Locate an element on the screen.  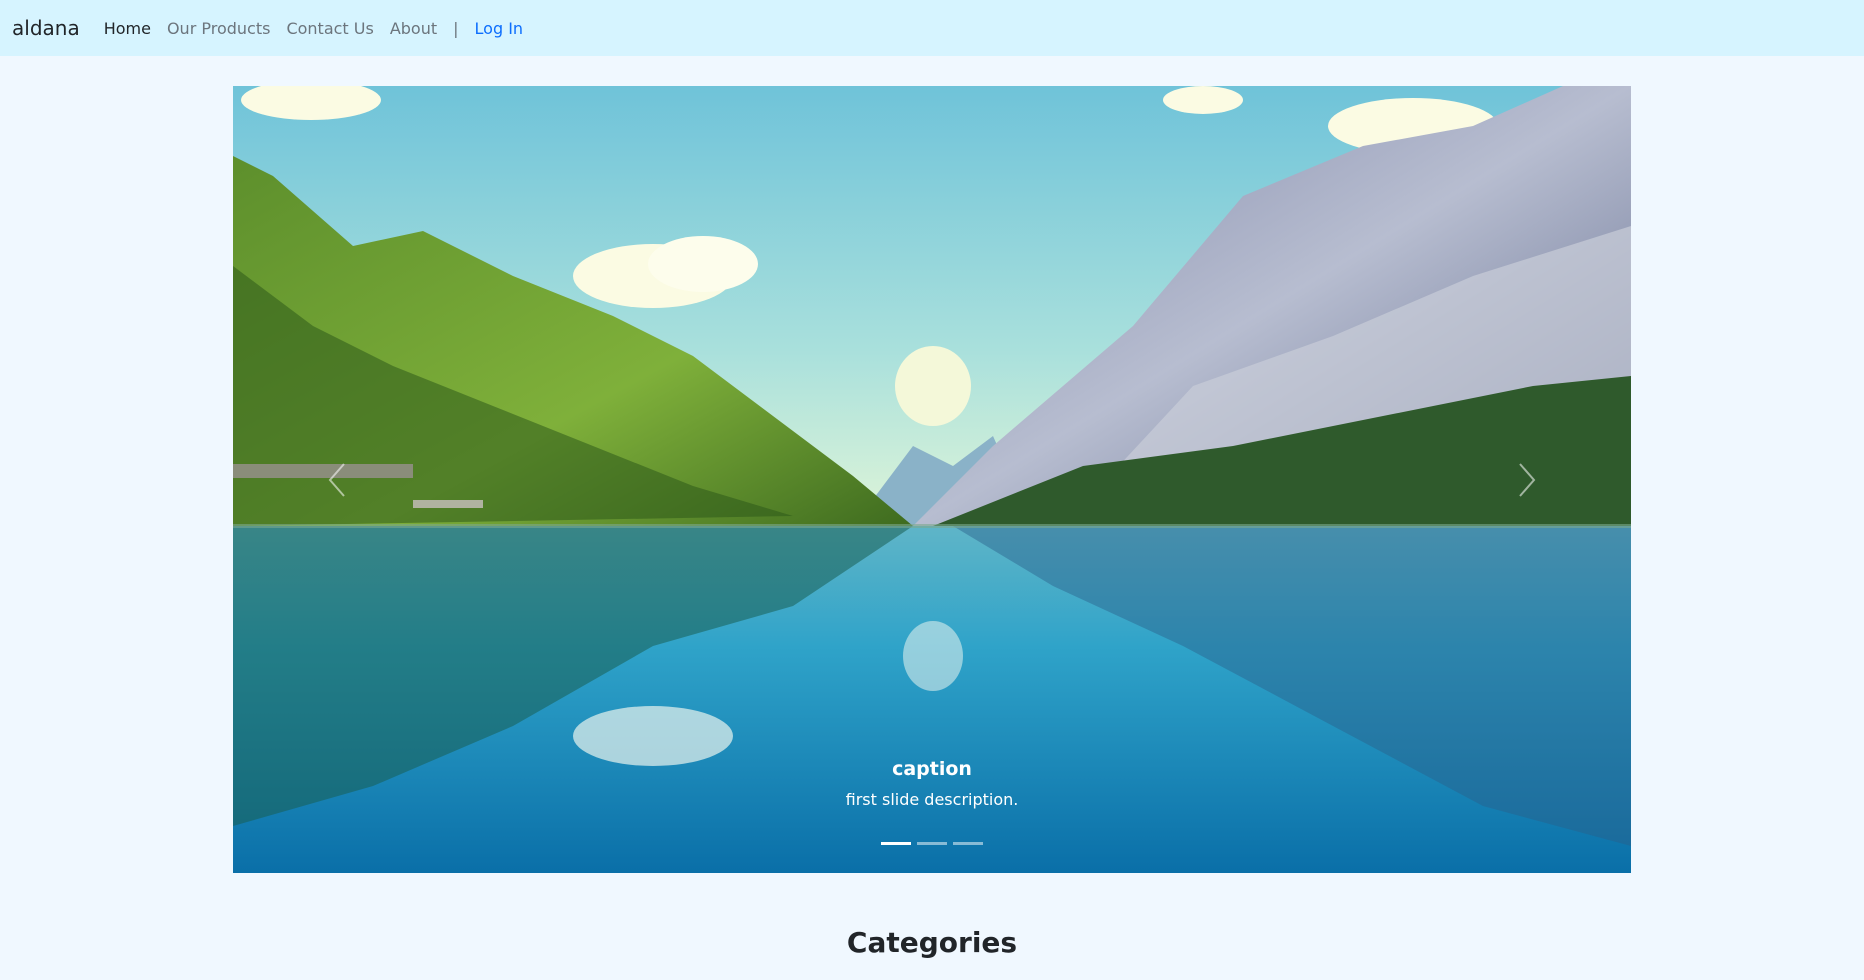
carousel-prev-button is located at coordinates (338, 479).